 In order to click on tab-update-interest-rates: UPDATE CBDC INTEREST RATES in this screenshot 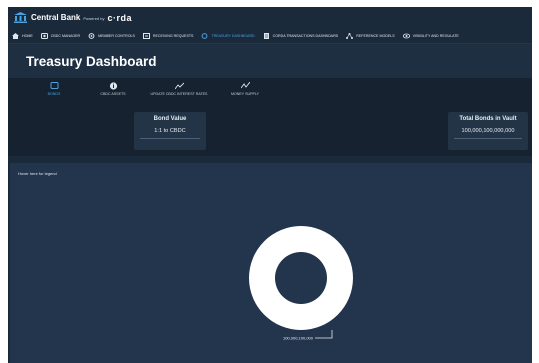, I will do `click(179, 89)`.